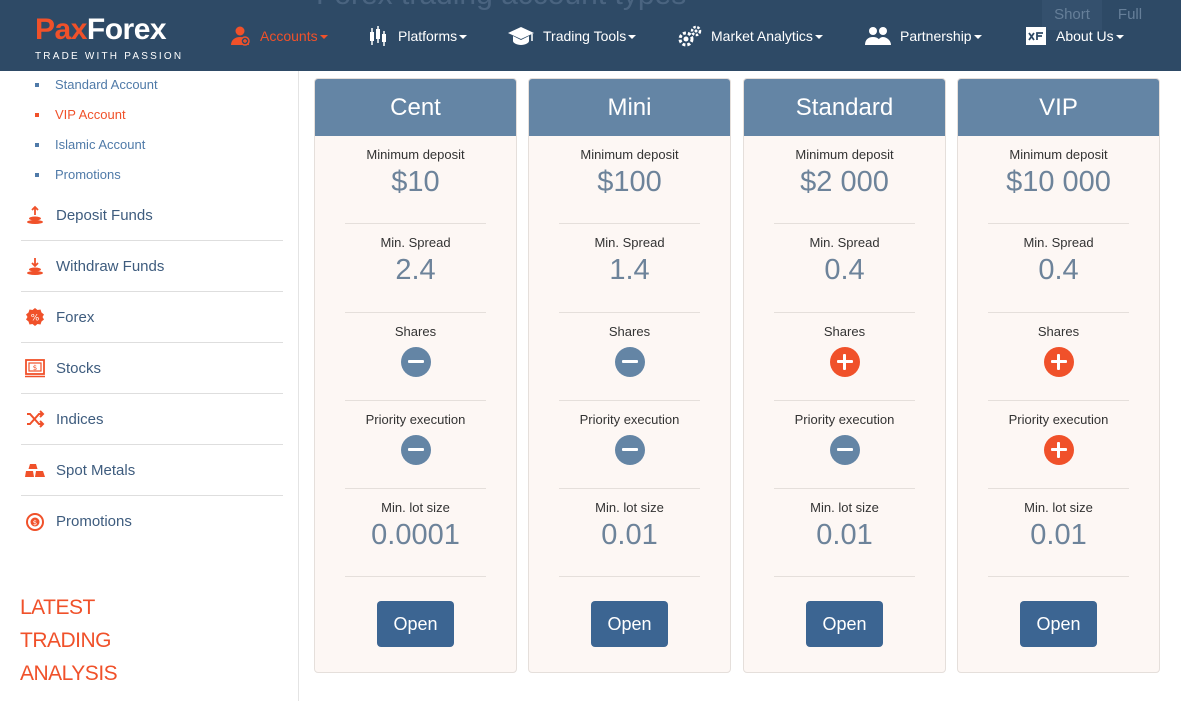 This screenshot has width=1181, height=701. I want to click on nav-about-us-label: About Us, so click(1090, 36).